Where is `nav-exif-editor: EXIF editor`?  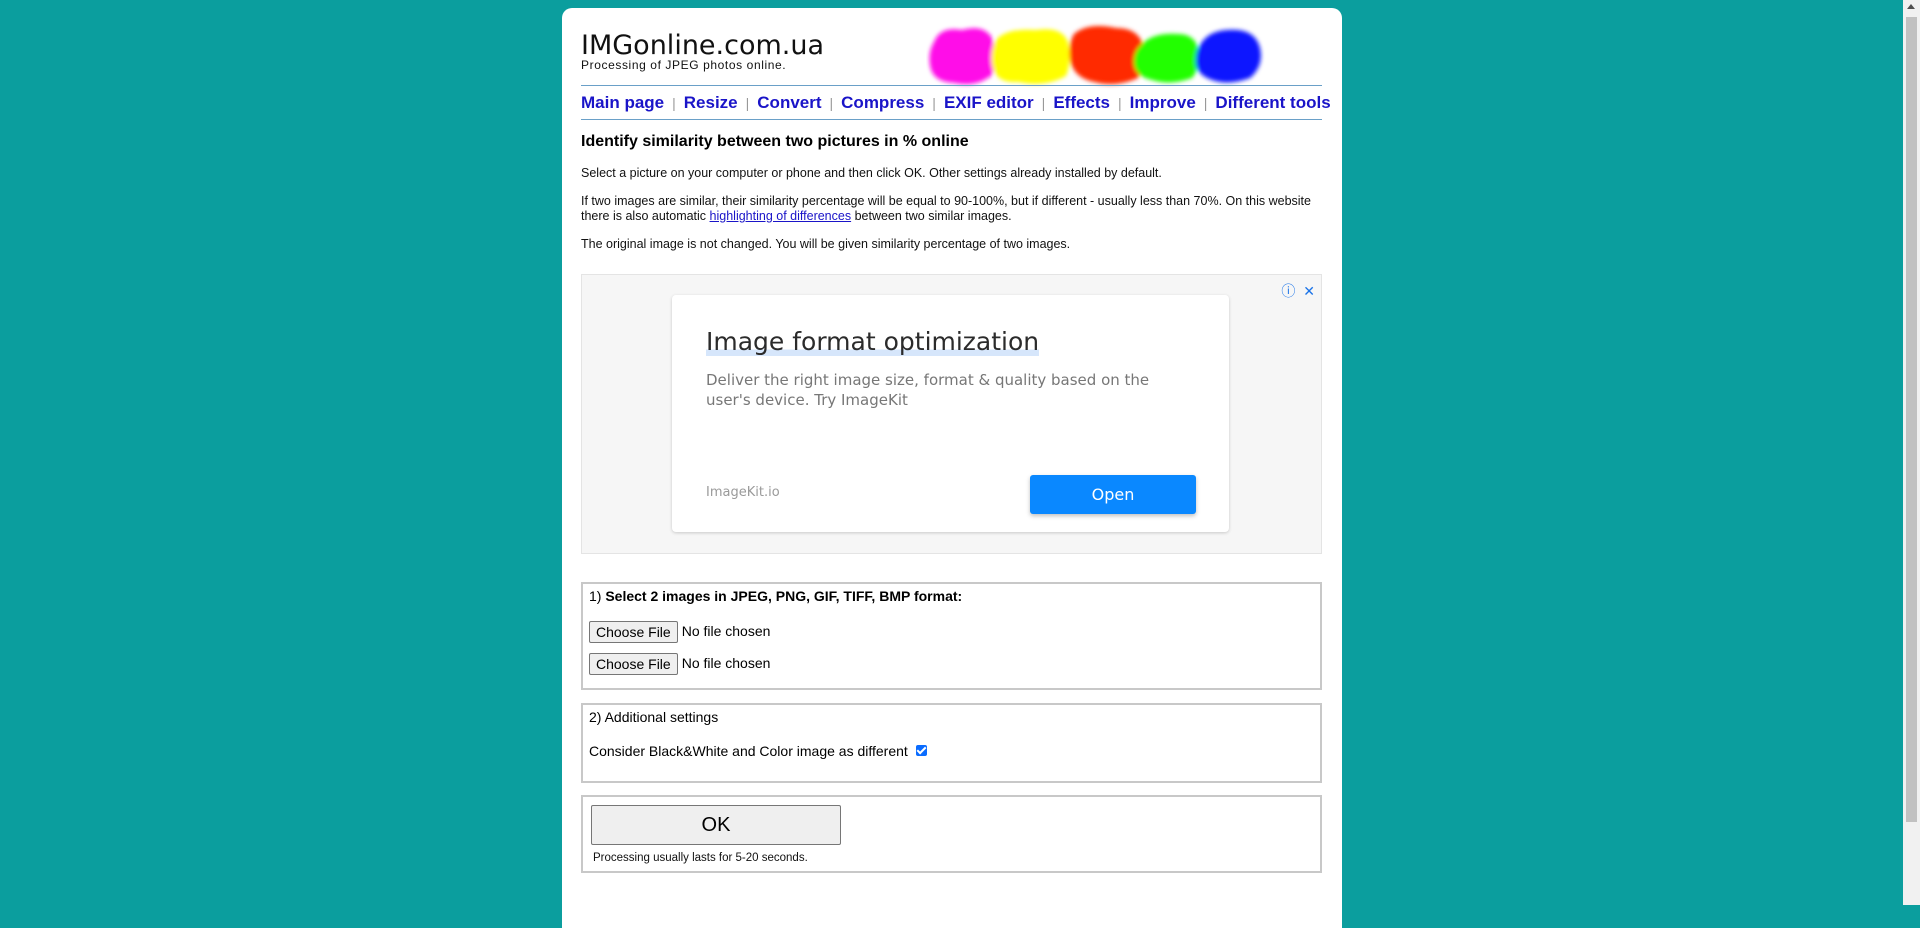 nav-exif-editor: EXIF editor is located at coordinates (989, 102).